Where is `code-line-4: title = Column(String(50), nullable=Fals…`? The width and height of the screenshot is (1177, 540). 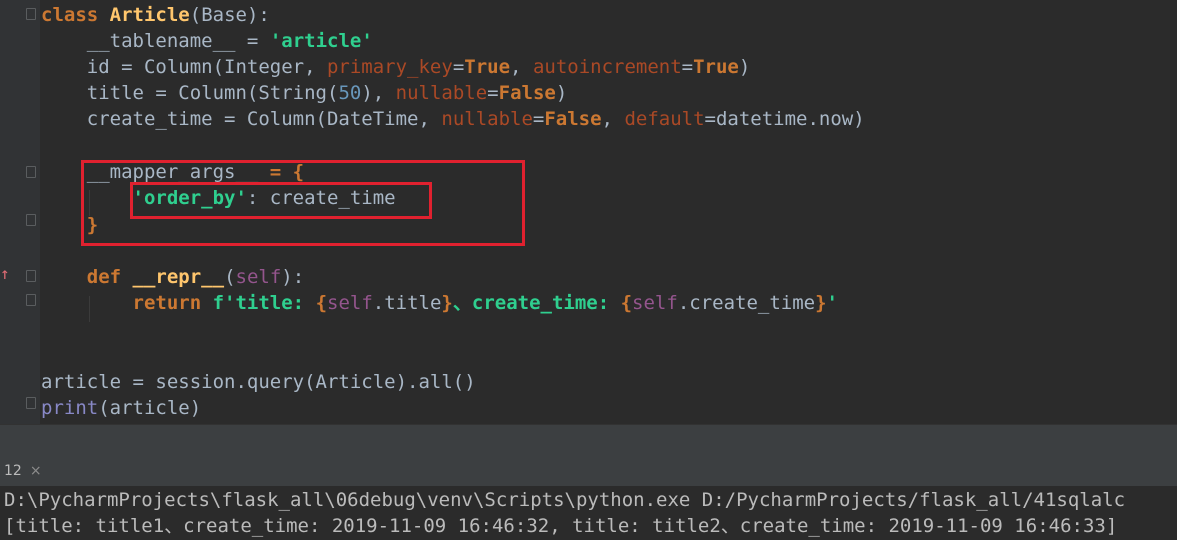
code-line-4: title = Column(String(50), nullable=Fals… is located at coordinates (304, 93).